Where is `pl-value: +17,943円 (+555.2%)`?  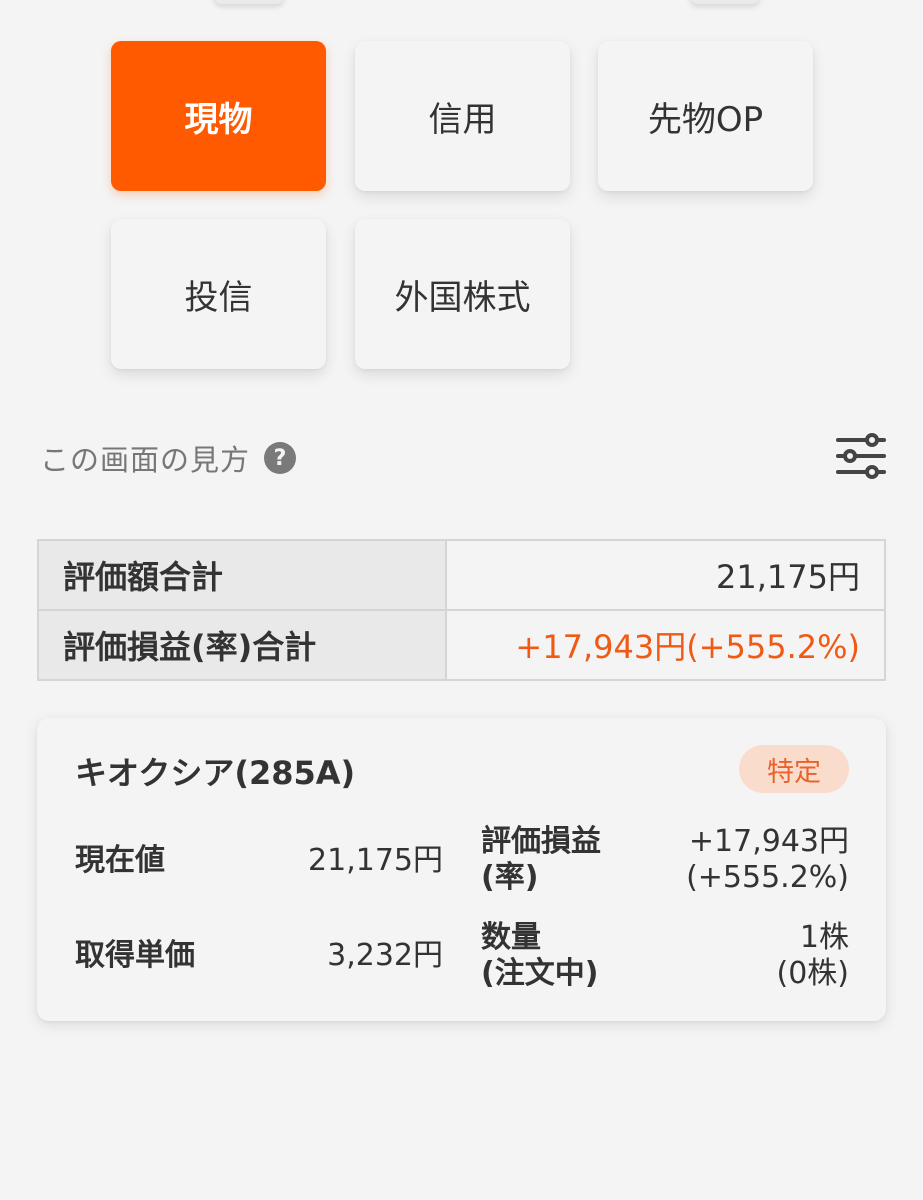
pl-value: +17,943円 (+555.2%) is located at coordinates (743, 860).